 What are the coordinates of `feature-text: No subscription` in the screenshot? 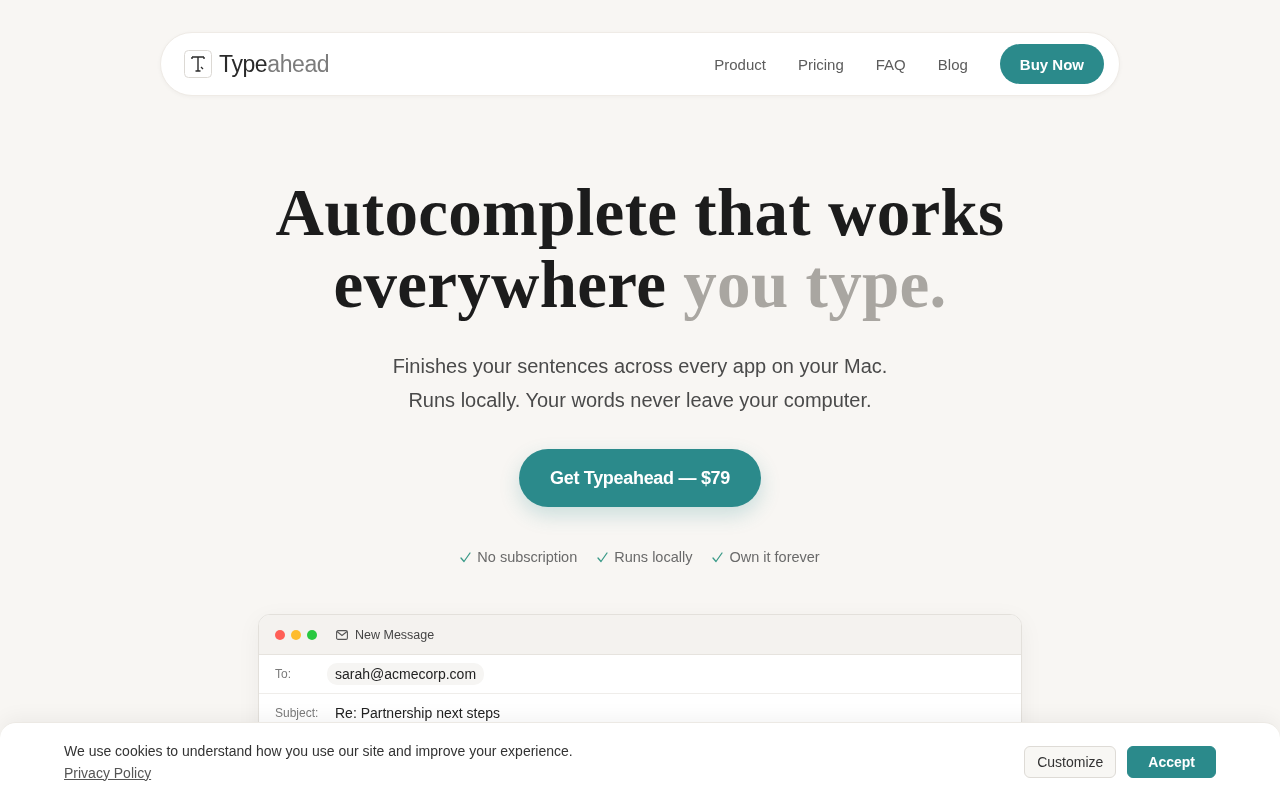 It's located at (527, 557).